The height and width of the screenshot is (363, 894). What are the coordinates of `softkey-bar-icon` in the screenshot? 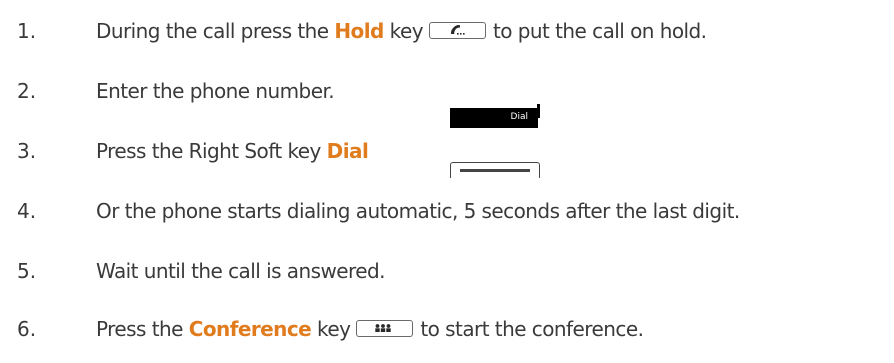 It's located at (495, 170).